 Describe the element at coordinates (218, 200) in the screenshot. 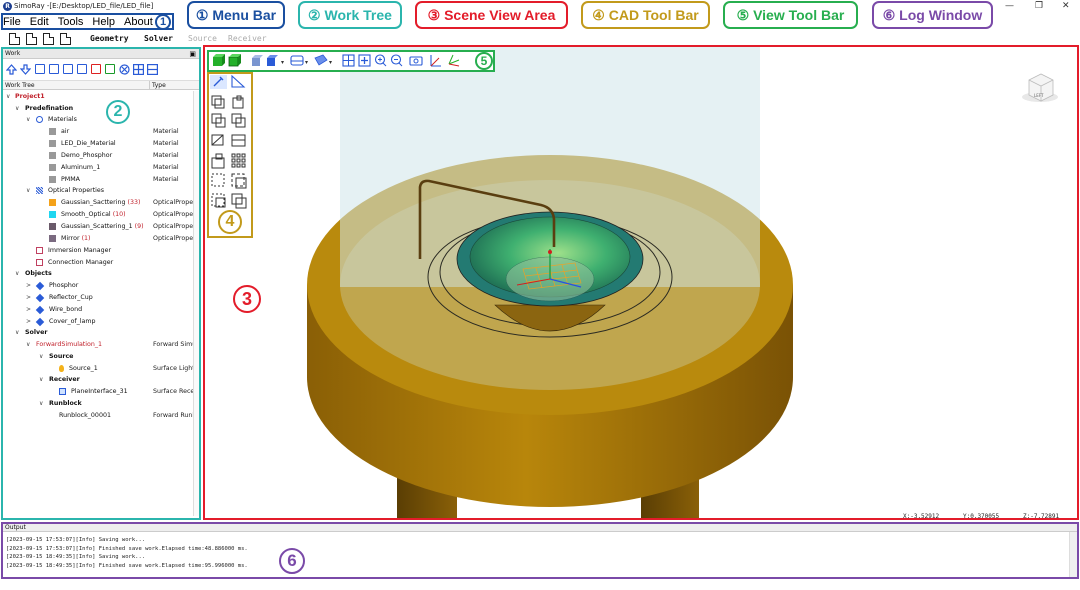

I see `mirror-tool-icon` at that location.